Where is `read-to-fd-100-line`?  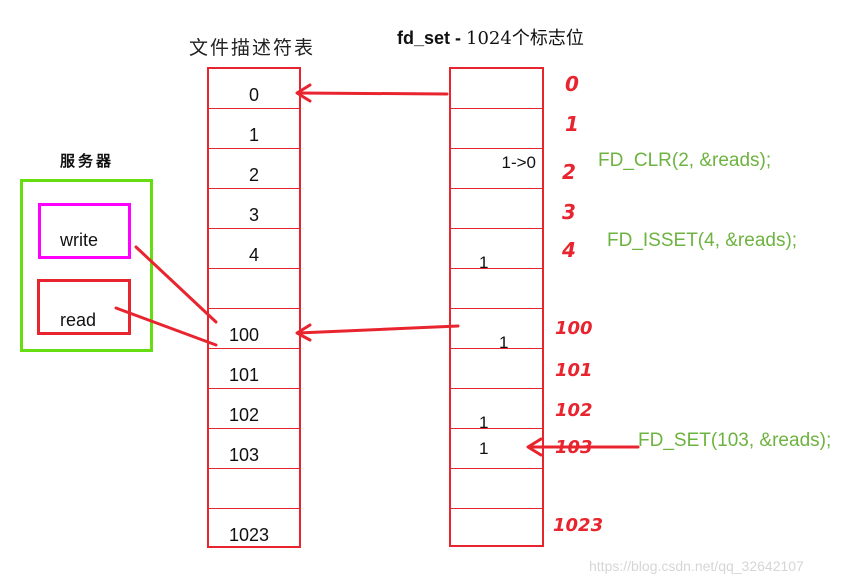
read-to-fd-100-line is located at coordinates (166, 326).